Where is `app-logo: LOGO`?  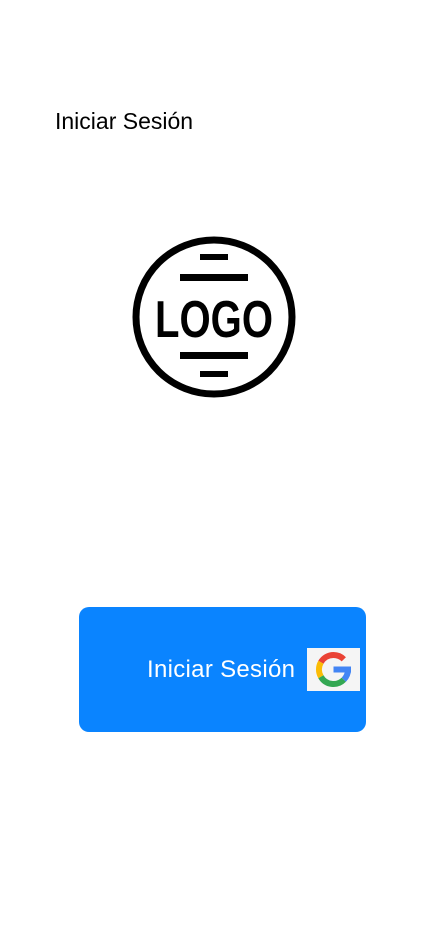
app-logo: LOGO is located at coordinates (214, 317).